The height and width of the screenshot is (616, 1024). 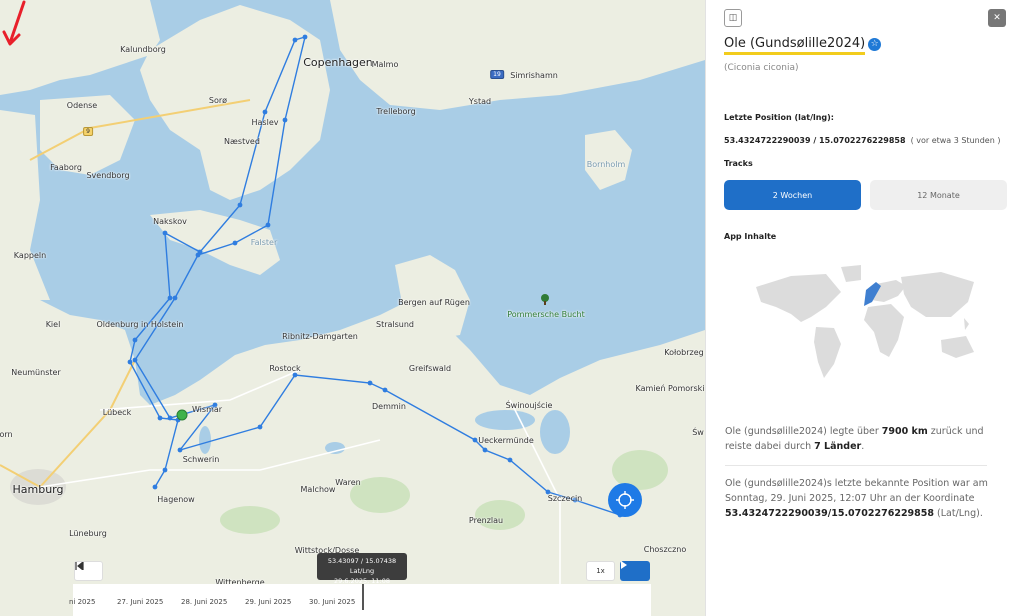 I want to click on skip-back-icon, so click(x=79, y=566).